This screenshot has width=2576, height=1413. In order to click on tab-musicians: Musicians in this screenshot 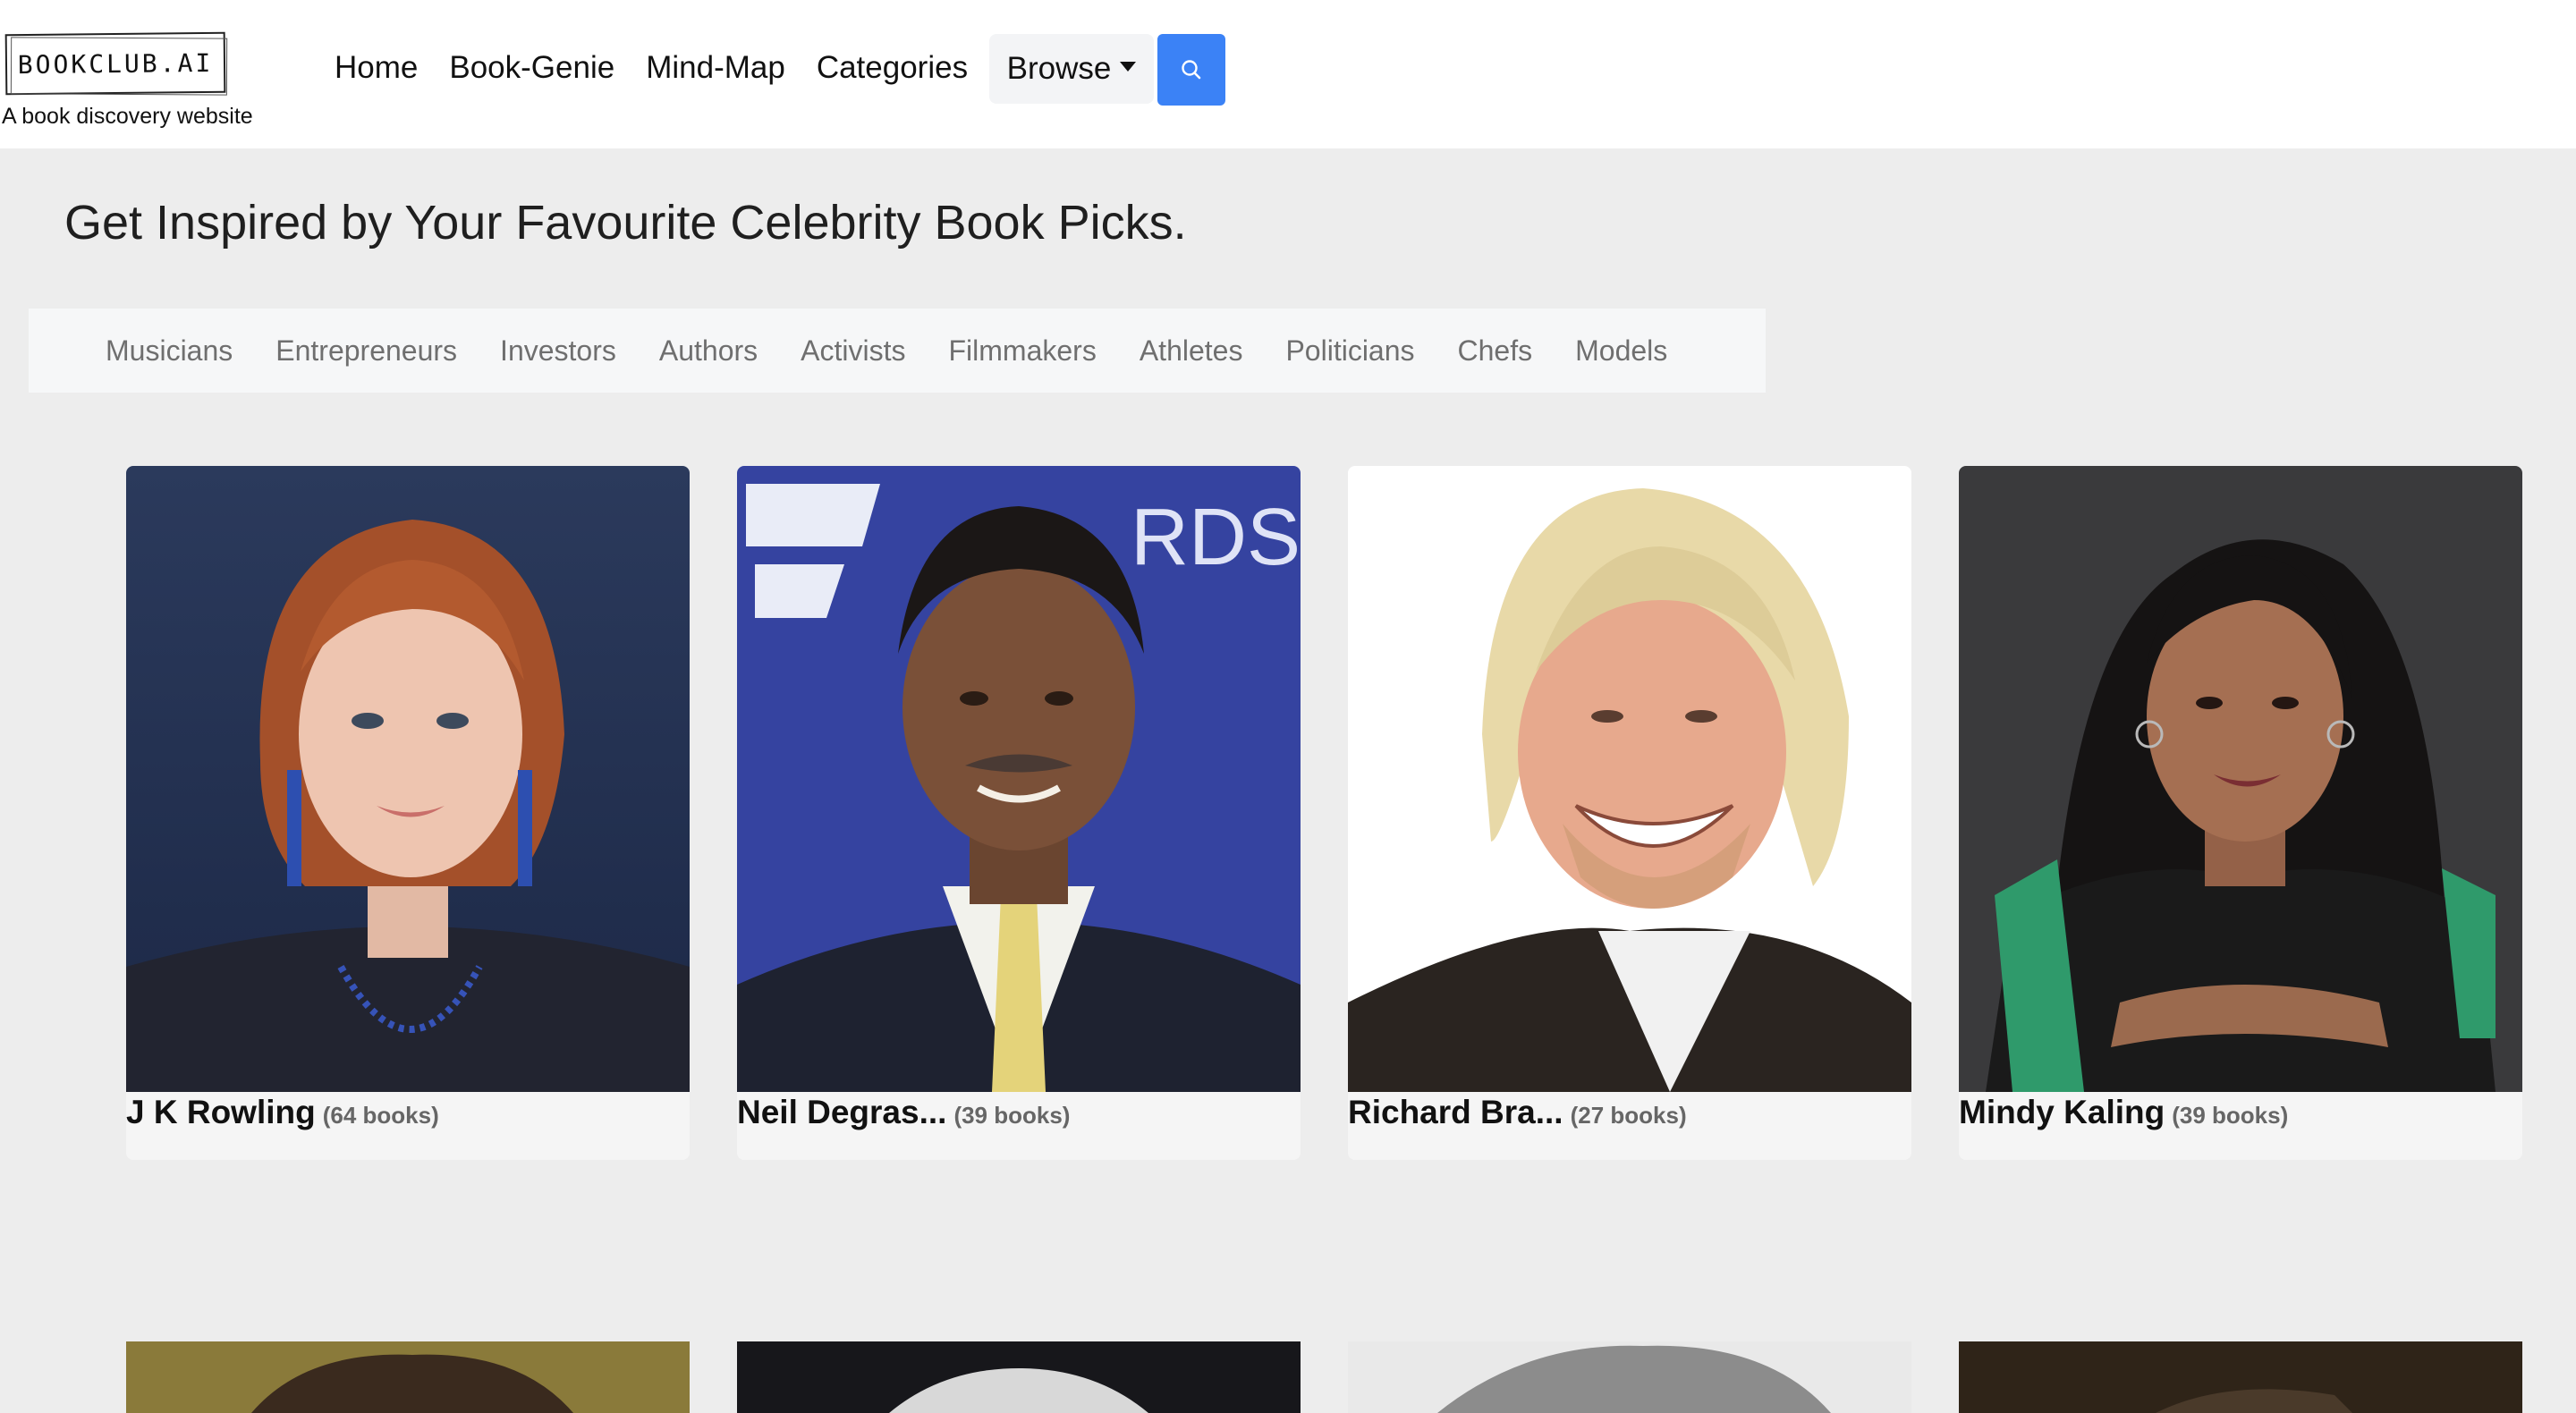, I will do `click(169, 351)`.